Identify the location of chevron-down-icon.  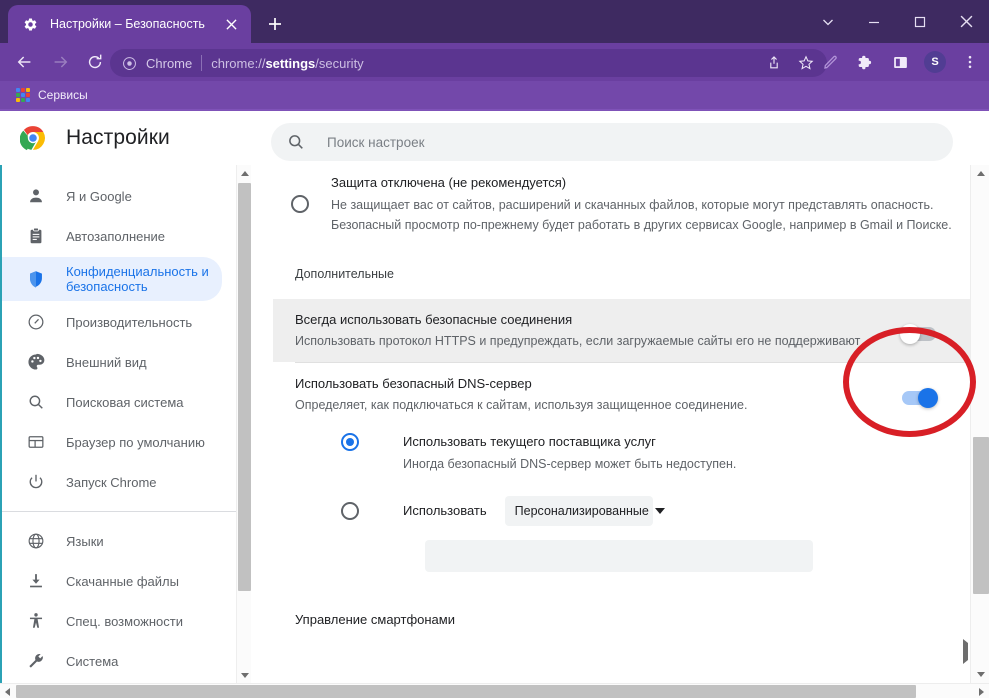
(828, 21).